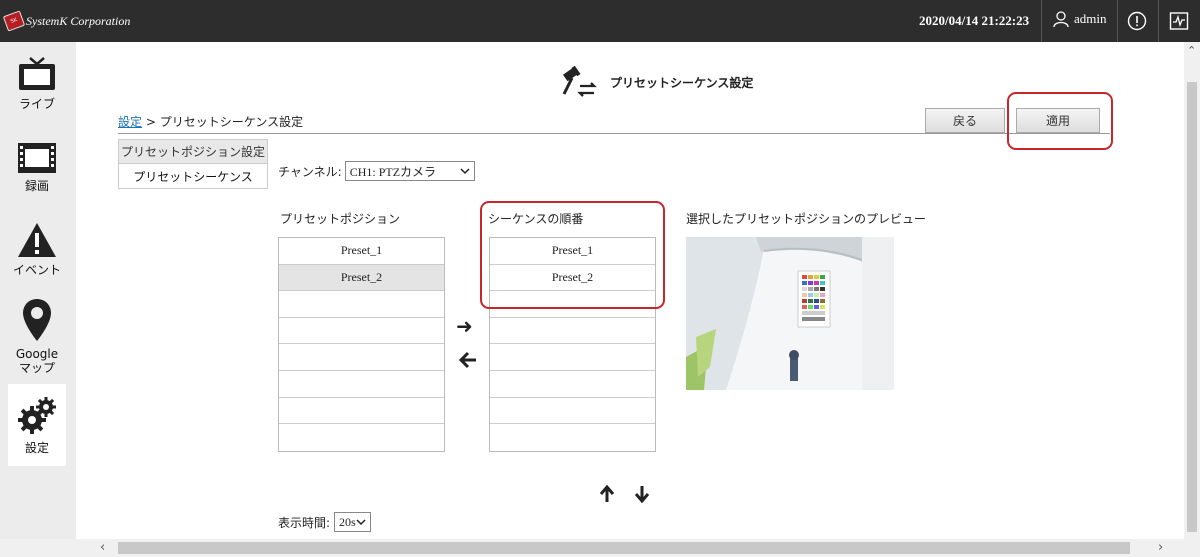 The width and height of the screenshot is (1200, 557). I want to click on sidebar-item-label: イベント, so click(36, 270).